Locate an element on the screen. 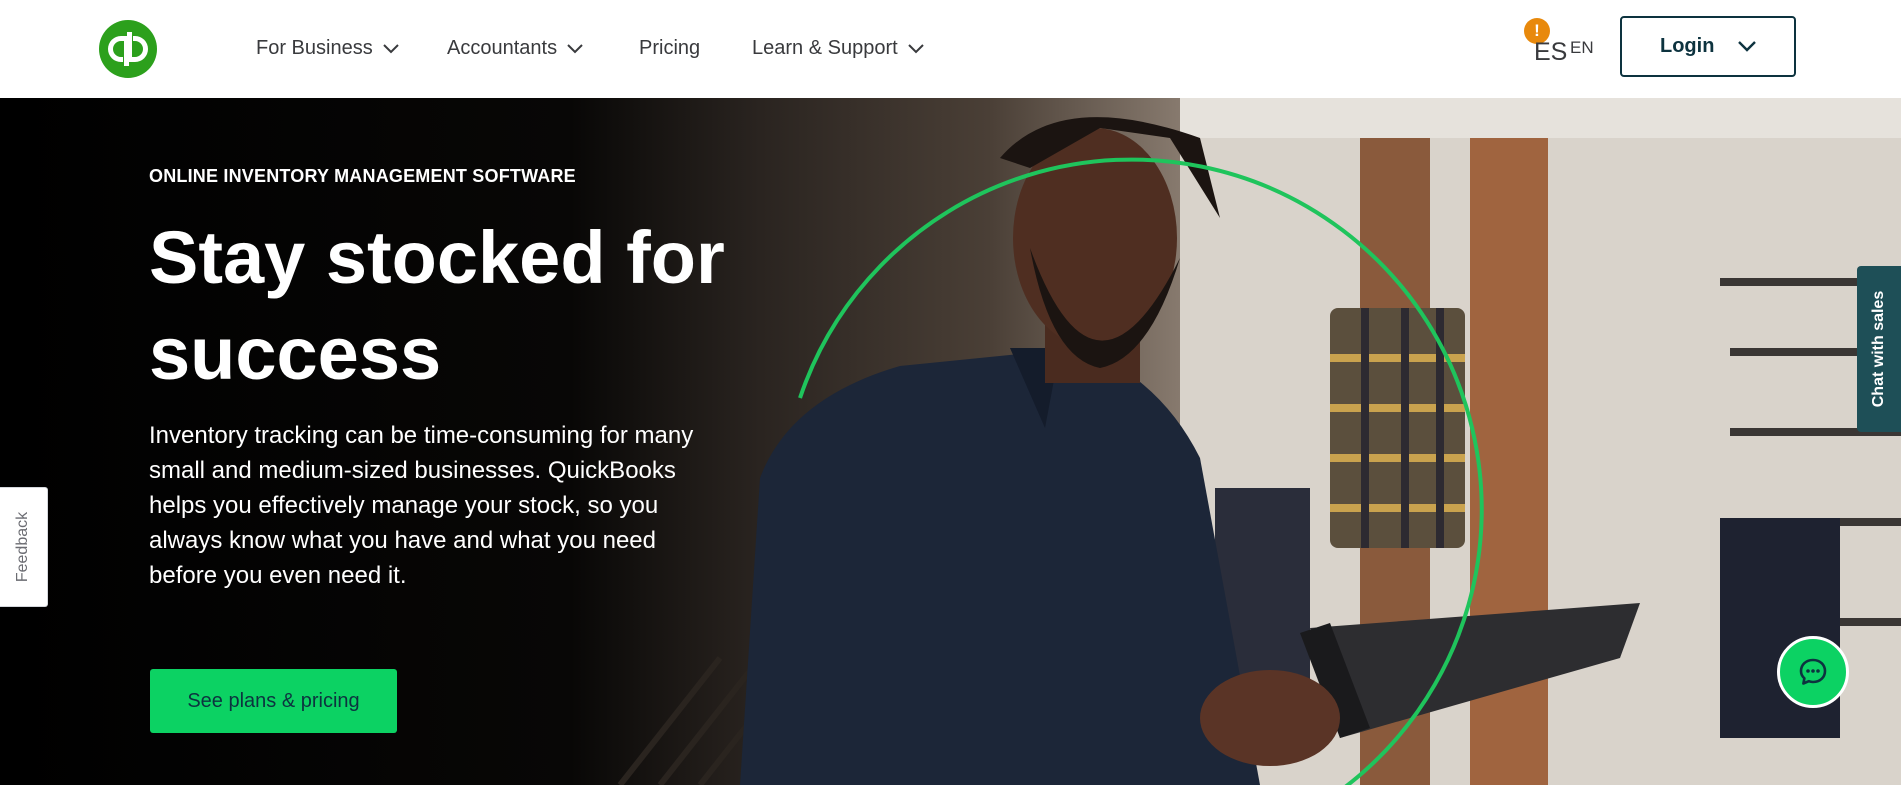 This screenshot has width=1901, height=785. login-label: Login is located at coordinates (1687, 46).